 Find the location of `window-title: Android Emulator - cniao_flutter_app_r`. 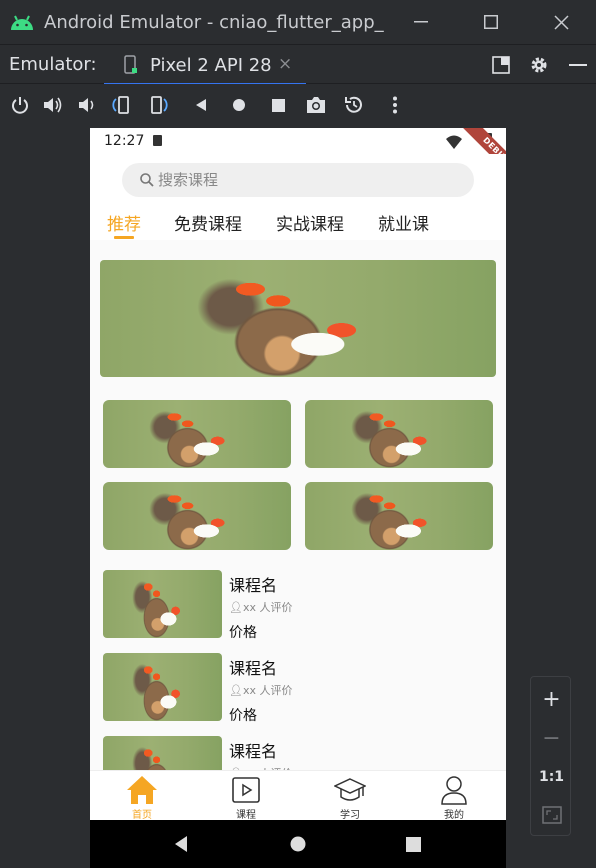

window-title: Android Emulator - cniao_flutter_app_r is located at coordinates (214, 22).